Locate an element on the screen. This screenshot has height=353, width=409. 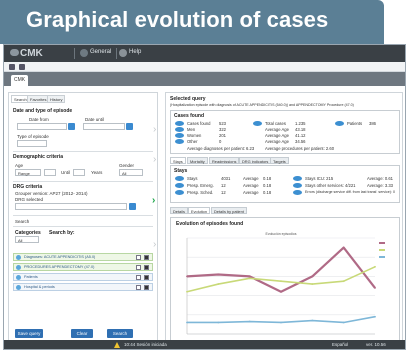
criteria-row-diagnoses: Diagnoses: ACUTE APPENDICITIS (A5.0) is located at coordinates (83, 257).